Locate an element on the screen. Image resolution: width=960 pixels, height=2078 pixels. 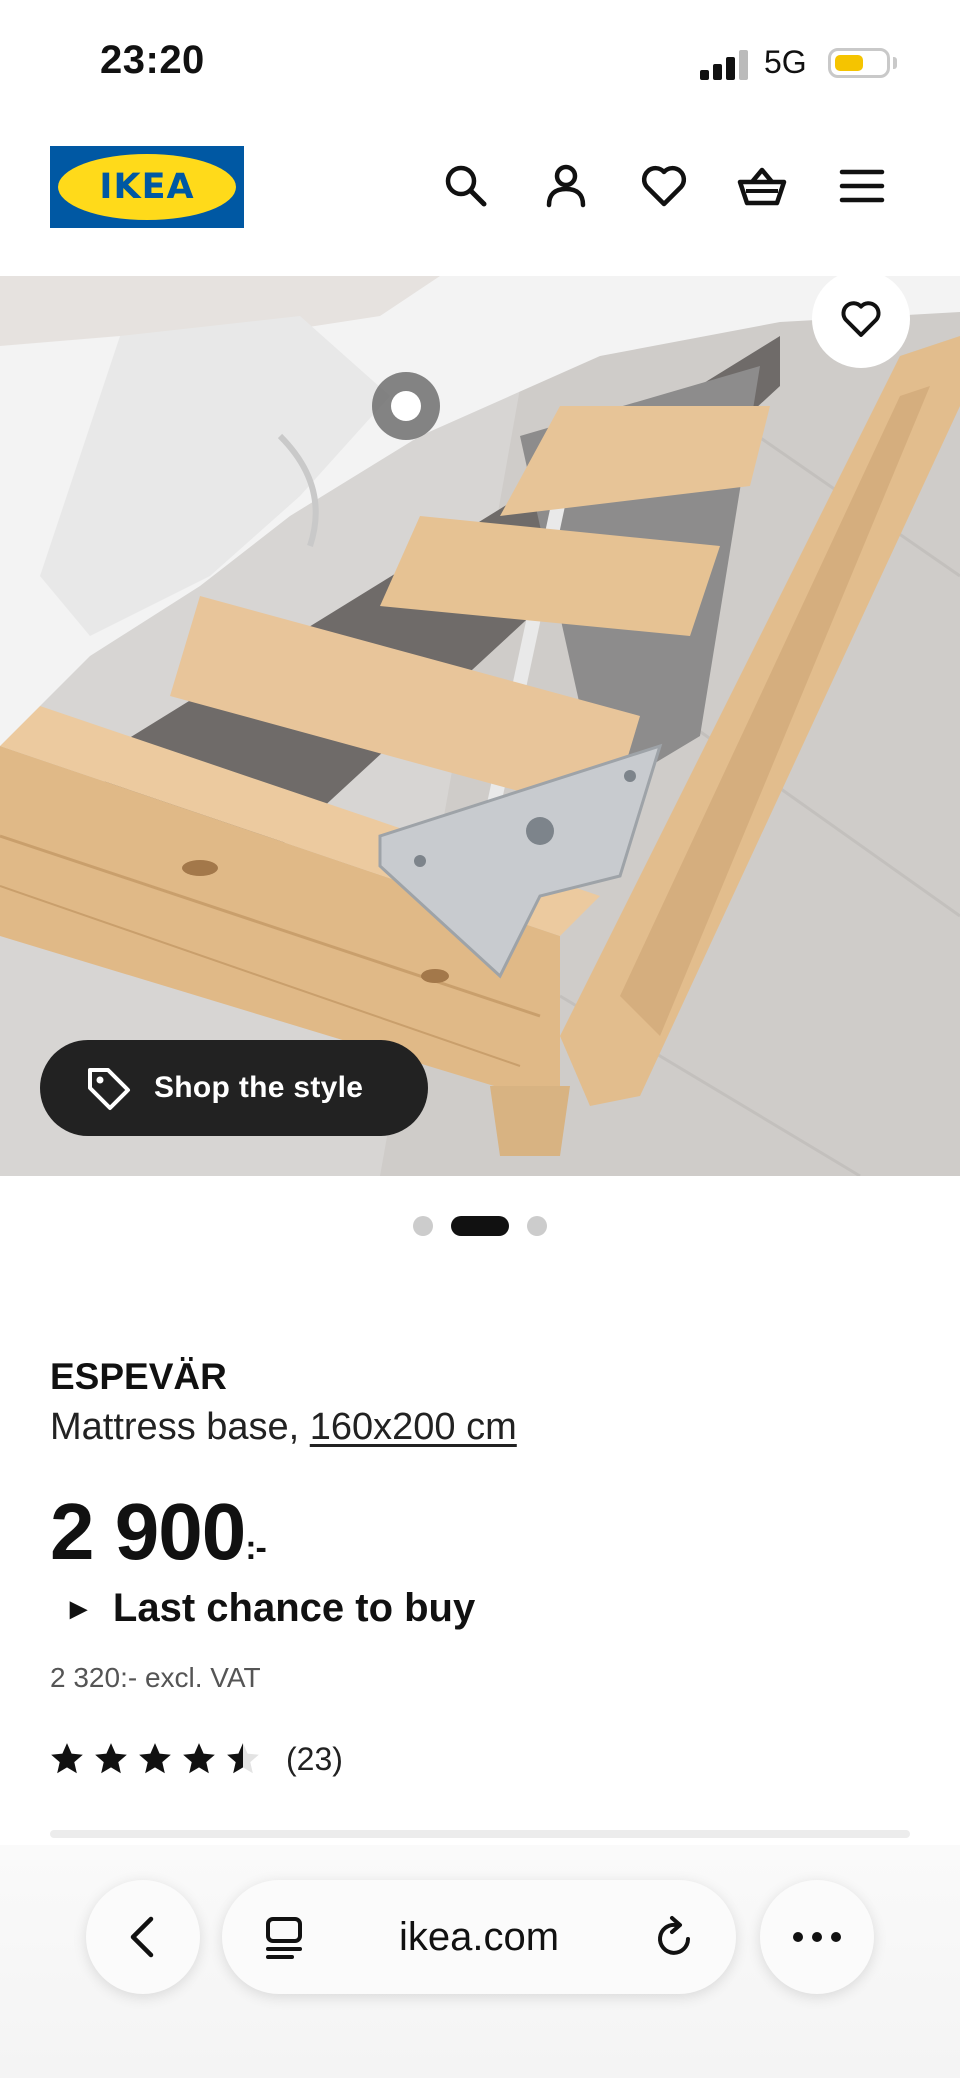
more-icon is located at coordinates (817, 1937).